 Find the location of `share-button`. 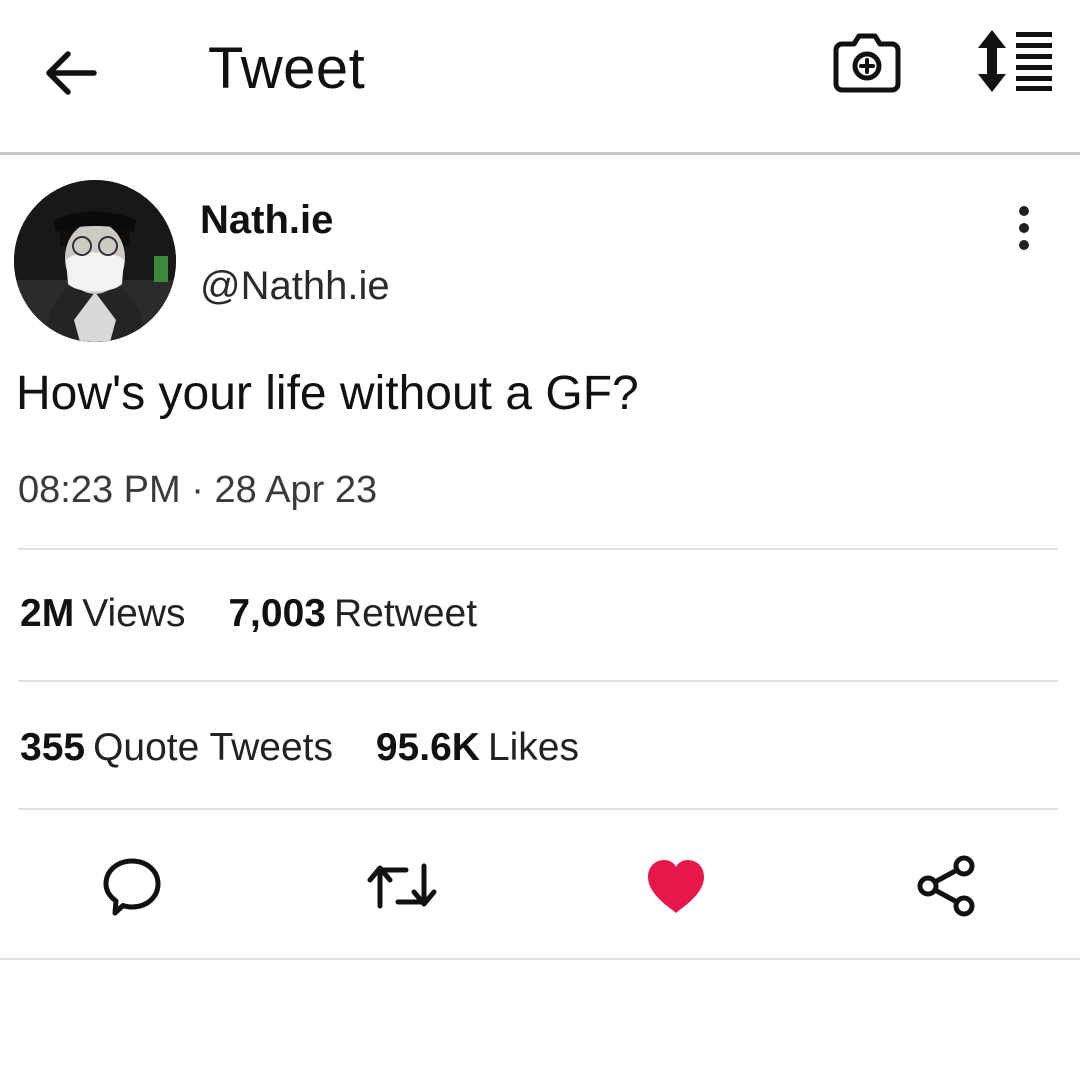

share-button is located at coordinates (946, 886).